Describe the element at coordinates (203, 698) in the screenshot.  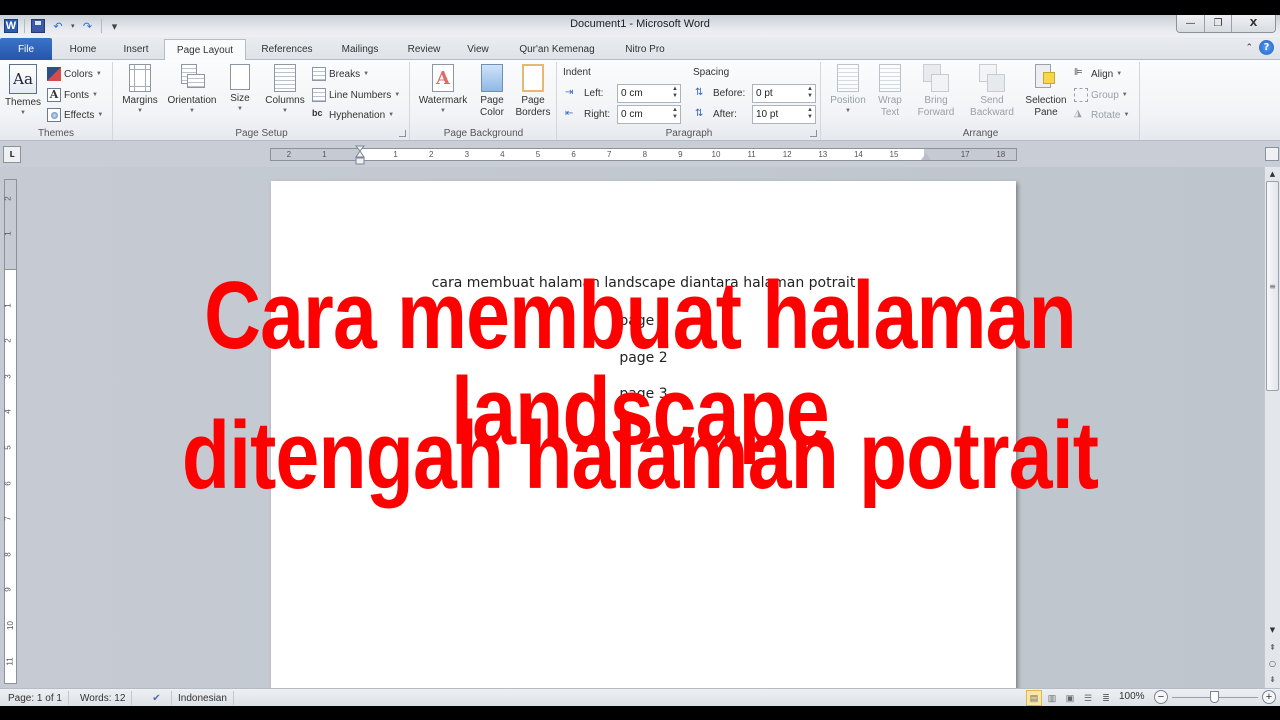
I see `language-indicator: Indonesian` at that location.